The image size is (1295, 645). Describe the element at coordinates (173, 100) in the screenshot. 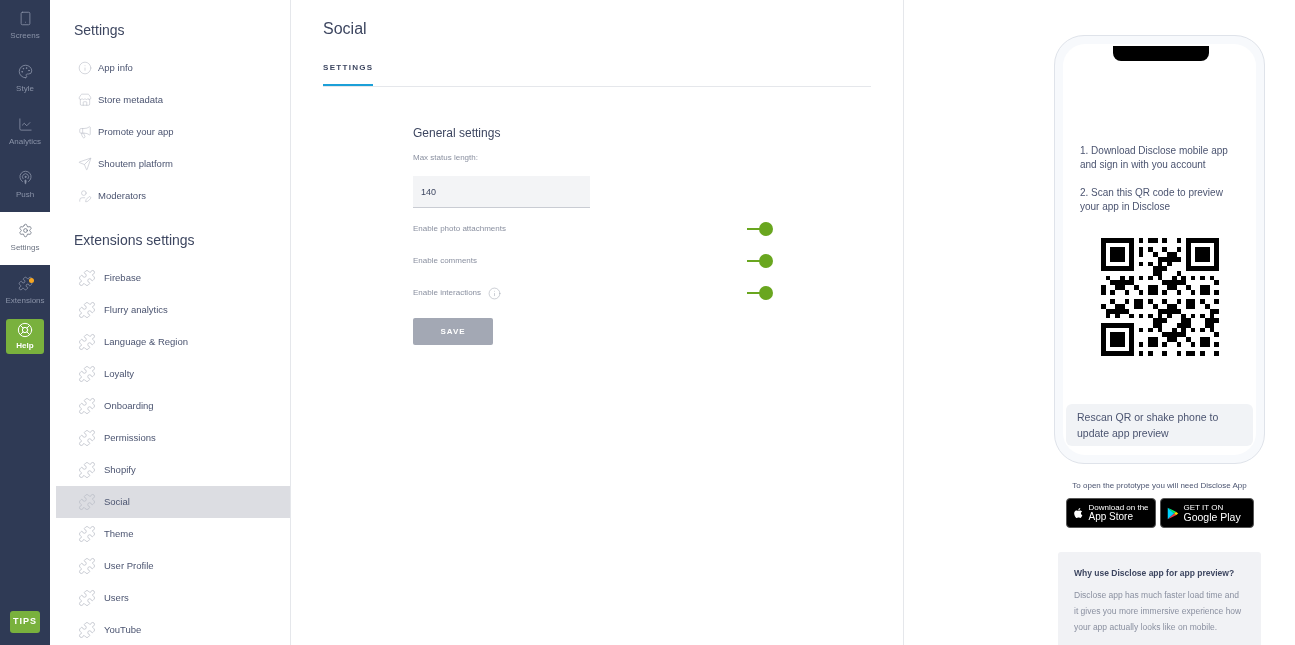

I see `sidebar-item: Store metadata` at that location.